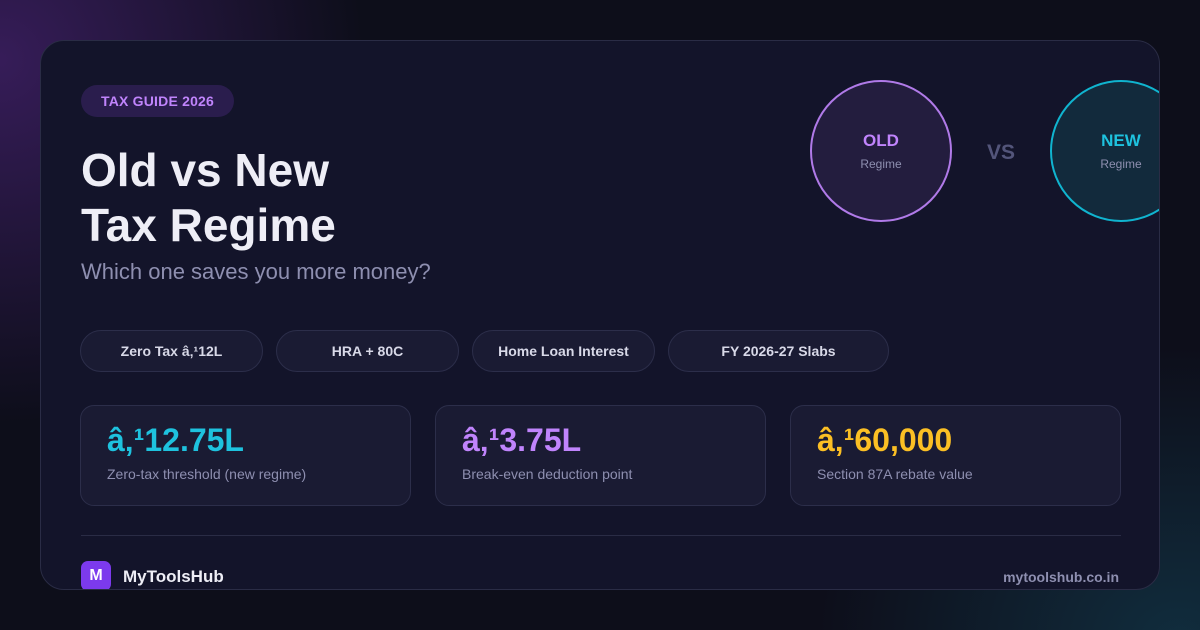 Image resolution: width=1200 pixels, height=630 pixels. Describe the element at coordinates (256, 271) in the screenshot. I see `subtitle: Which one saves you more money?` at that location.